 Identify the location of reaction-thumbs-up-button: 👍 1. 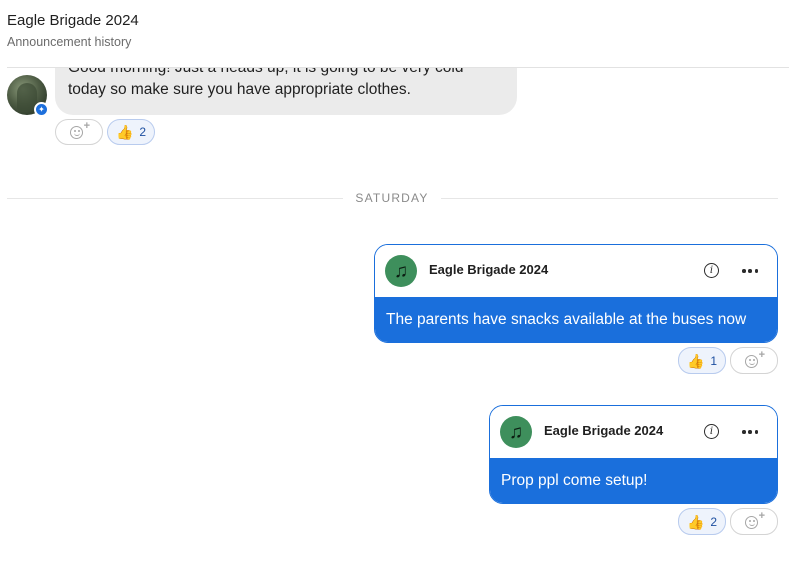
(702, 360).